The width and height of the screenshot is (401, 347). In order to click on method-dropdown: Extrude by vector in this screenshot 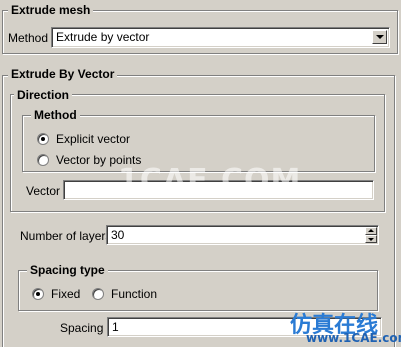, I will do `click(220, 37)`.